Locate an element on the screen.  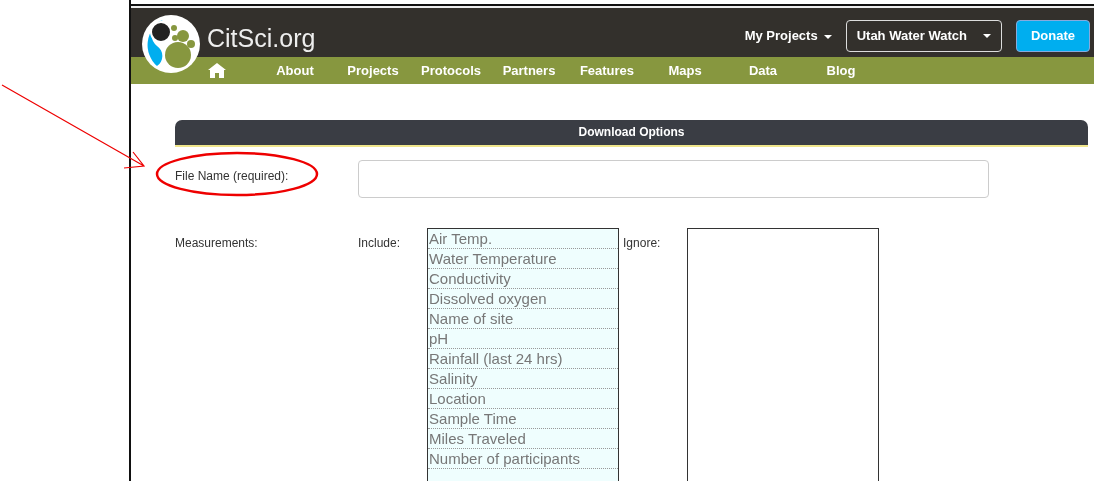
nav-link: Features is located at coordinates (607, 70).